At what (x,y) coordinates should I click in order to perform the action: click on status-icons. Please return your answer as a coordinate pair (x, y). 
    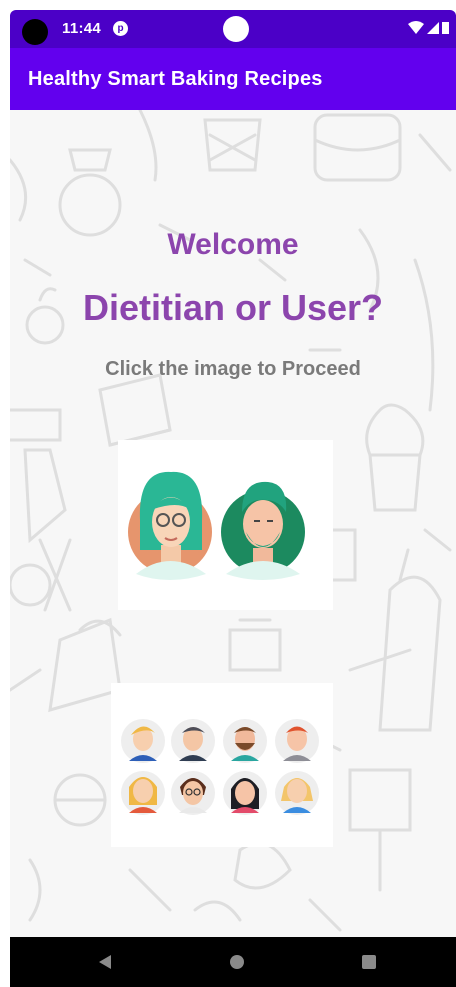
    Looking at the image, I should click on (429, 28).